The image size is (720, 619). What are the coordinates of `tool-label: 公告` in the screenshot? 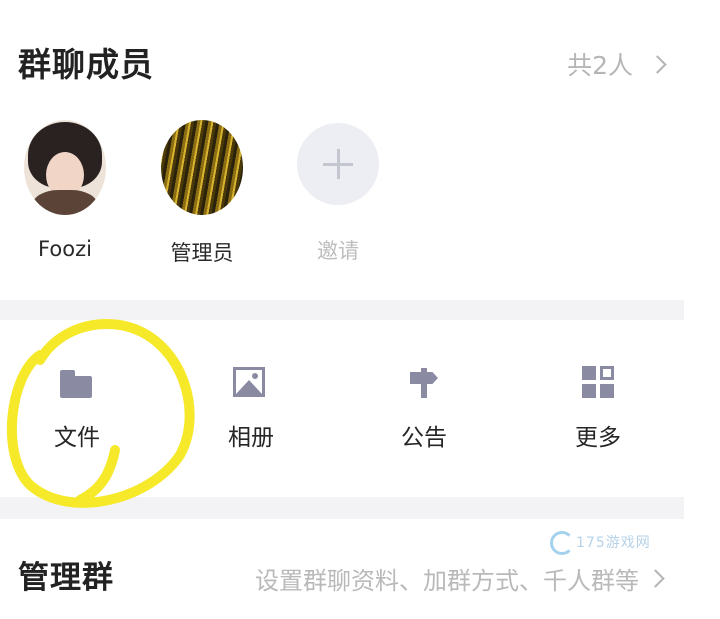 It's located at (424, 438).